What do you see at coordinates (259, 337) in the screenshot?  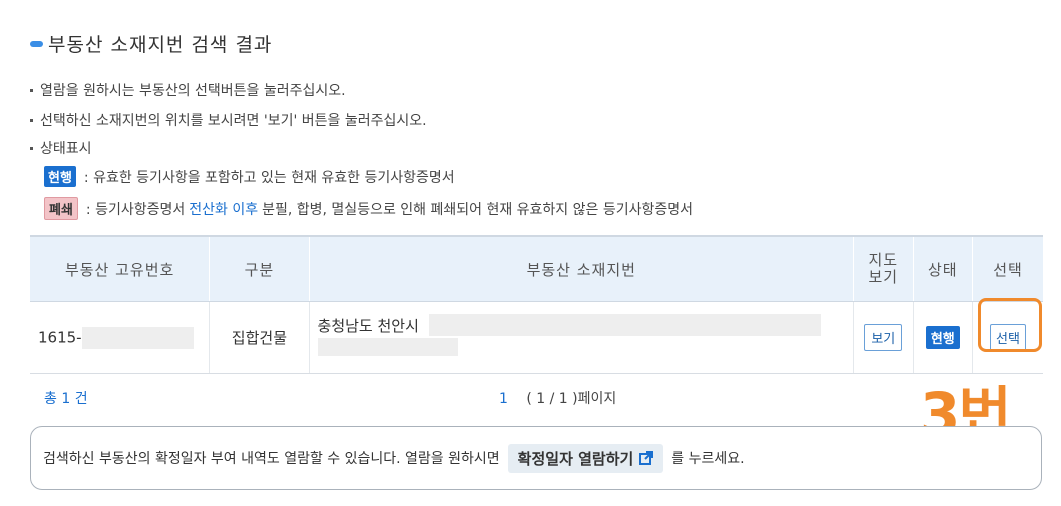 I see `cell-type: 집합건물` at bounding box center [259, 337].